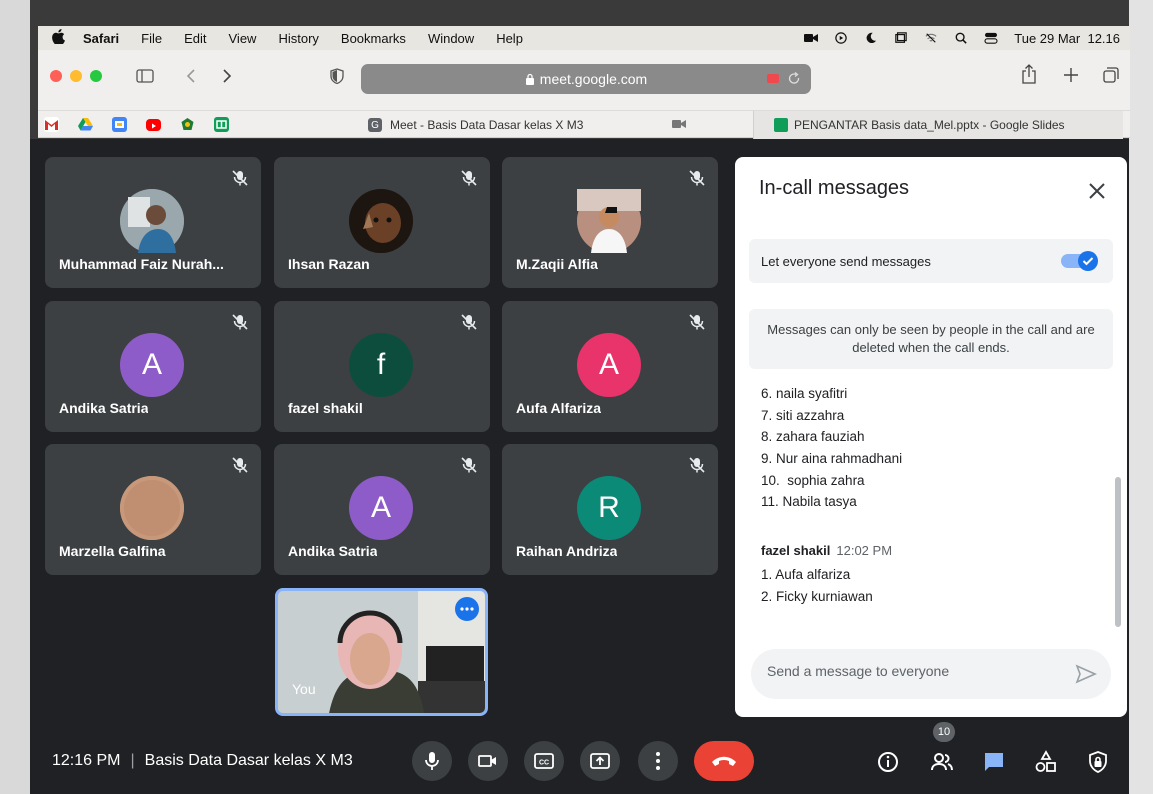 The width and height of the screenshot is (1153, 794). I want to click on message-sender-header: fazel shakil 12:02 PM, so click(826, 550).